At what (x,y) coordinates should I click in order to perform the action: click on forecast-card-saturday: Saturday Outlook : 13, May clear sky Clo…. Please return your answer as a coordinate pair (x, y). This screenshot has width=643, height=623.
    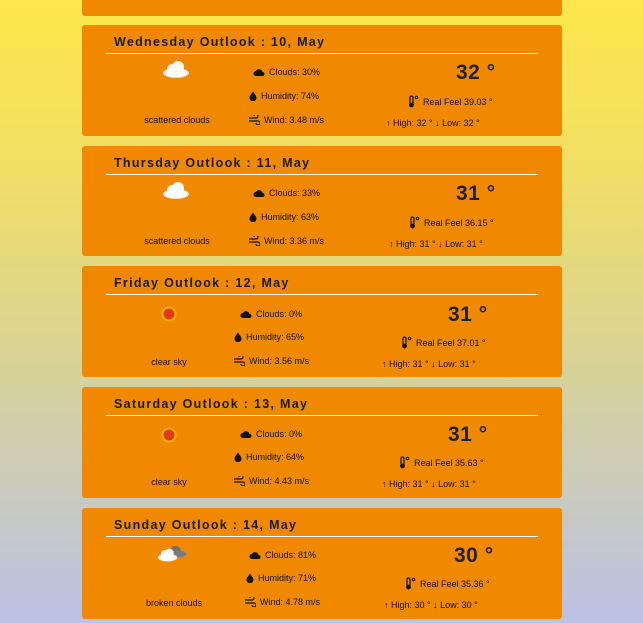
    Looking at the image, I should click on (322, 442).